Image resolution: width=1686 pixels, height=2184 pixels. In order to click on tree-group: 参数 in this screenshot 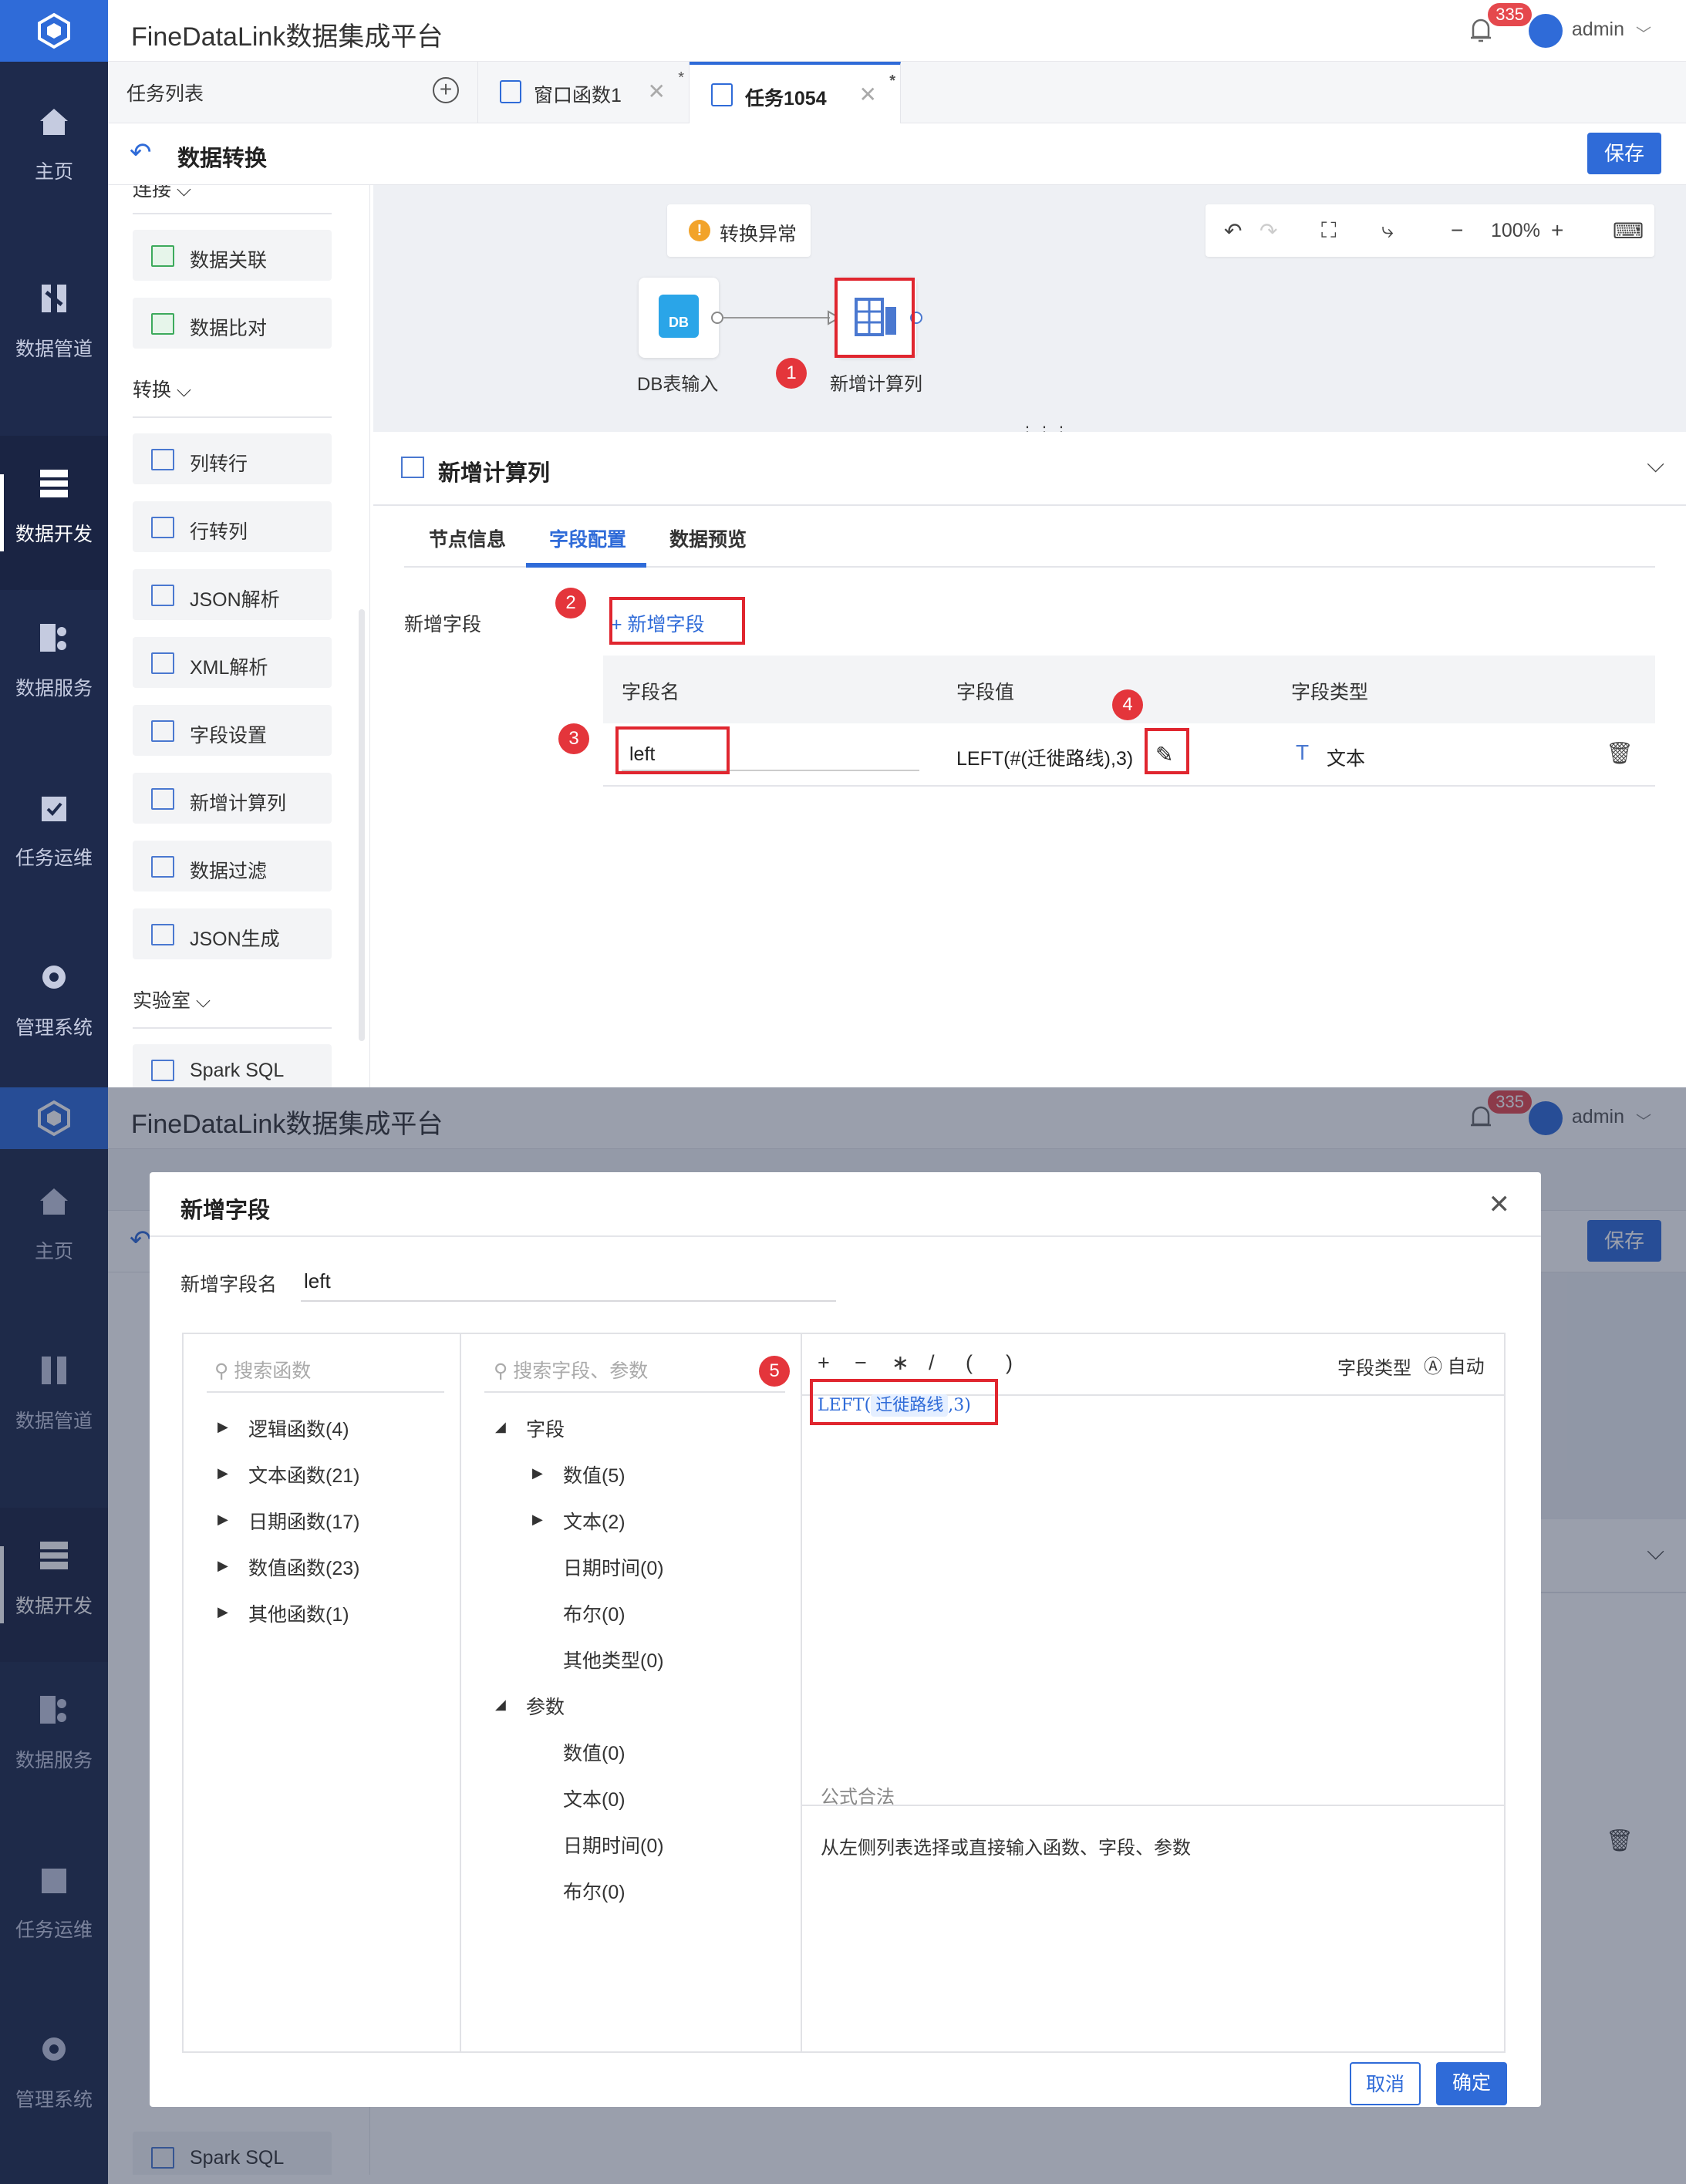, I will do `click(545, 1706)`.